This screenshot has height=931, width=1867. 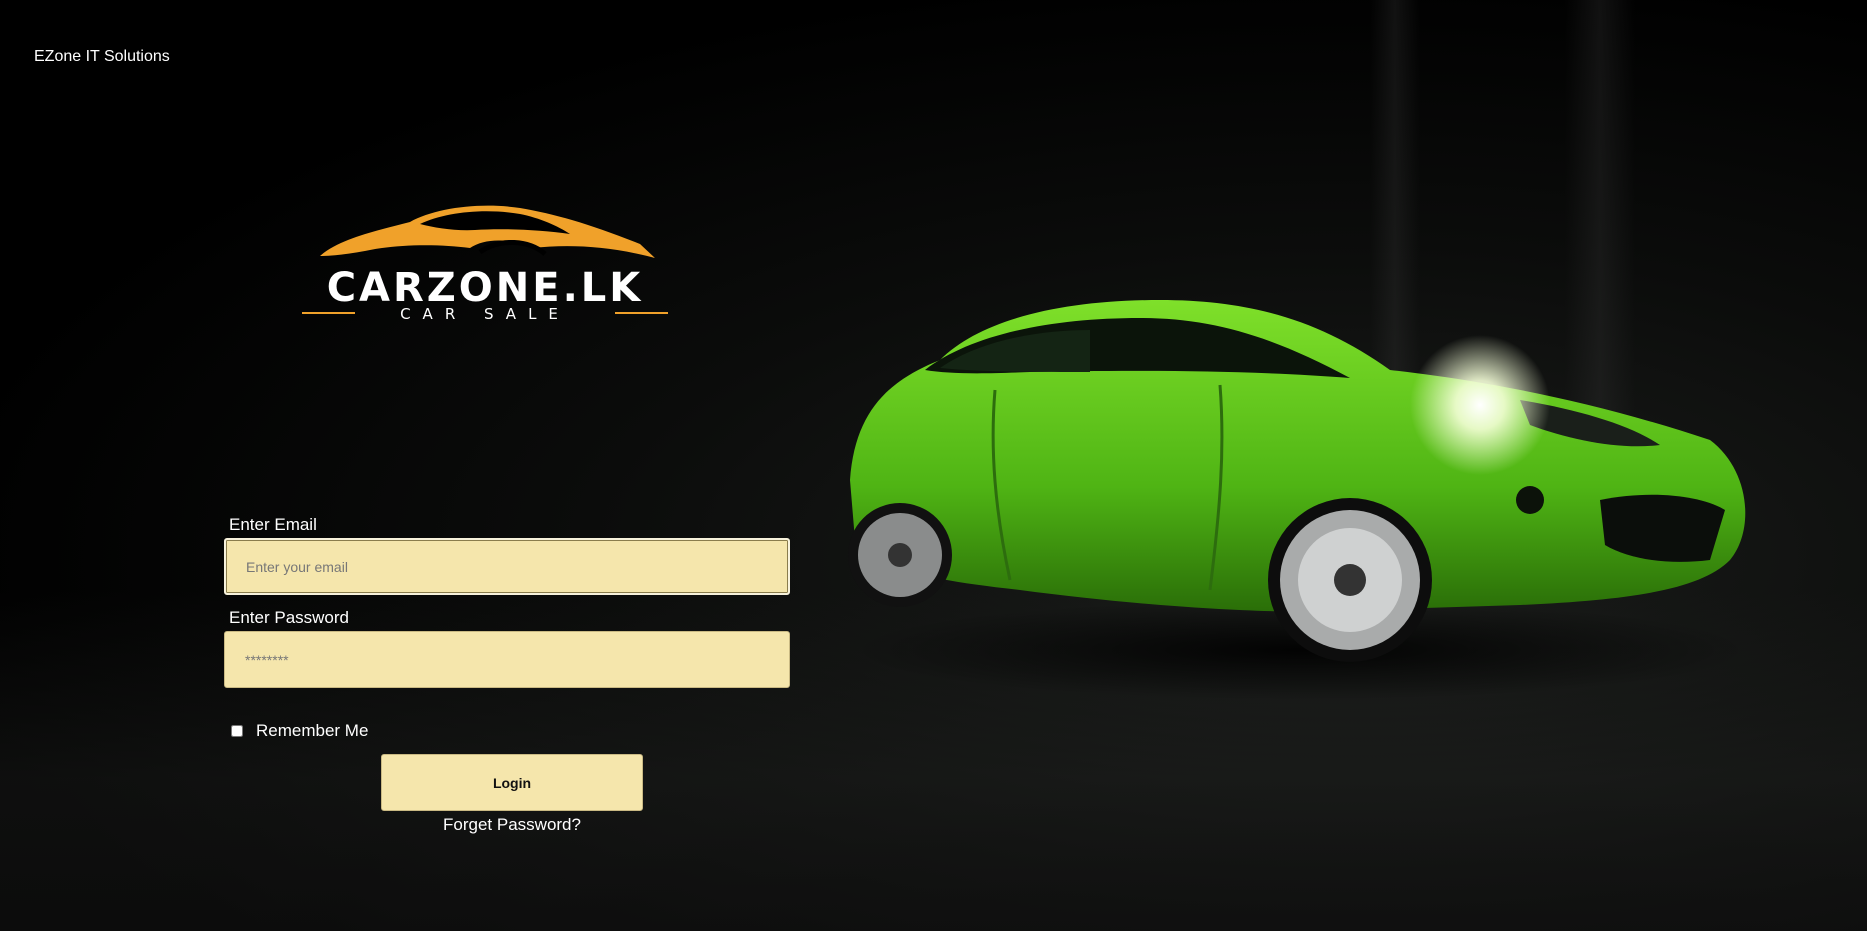 What do you see at coordinates (507, 659) in the screenshot?
I see `password-input` at bounding box center [507, 659].